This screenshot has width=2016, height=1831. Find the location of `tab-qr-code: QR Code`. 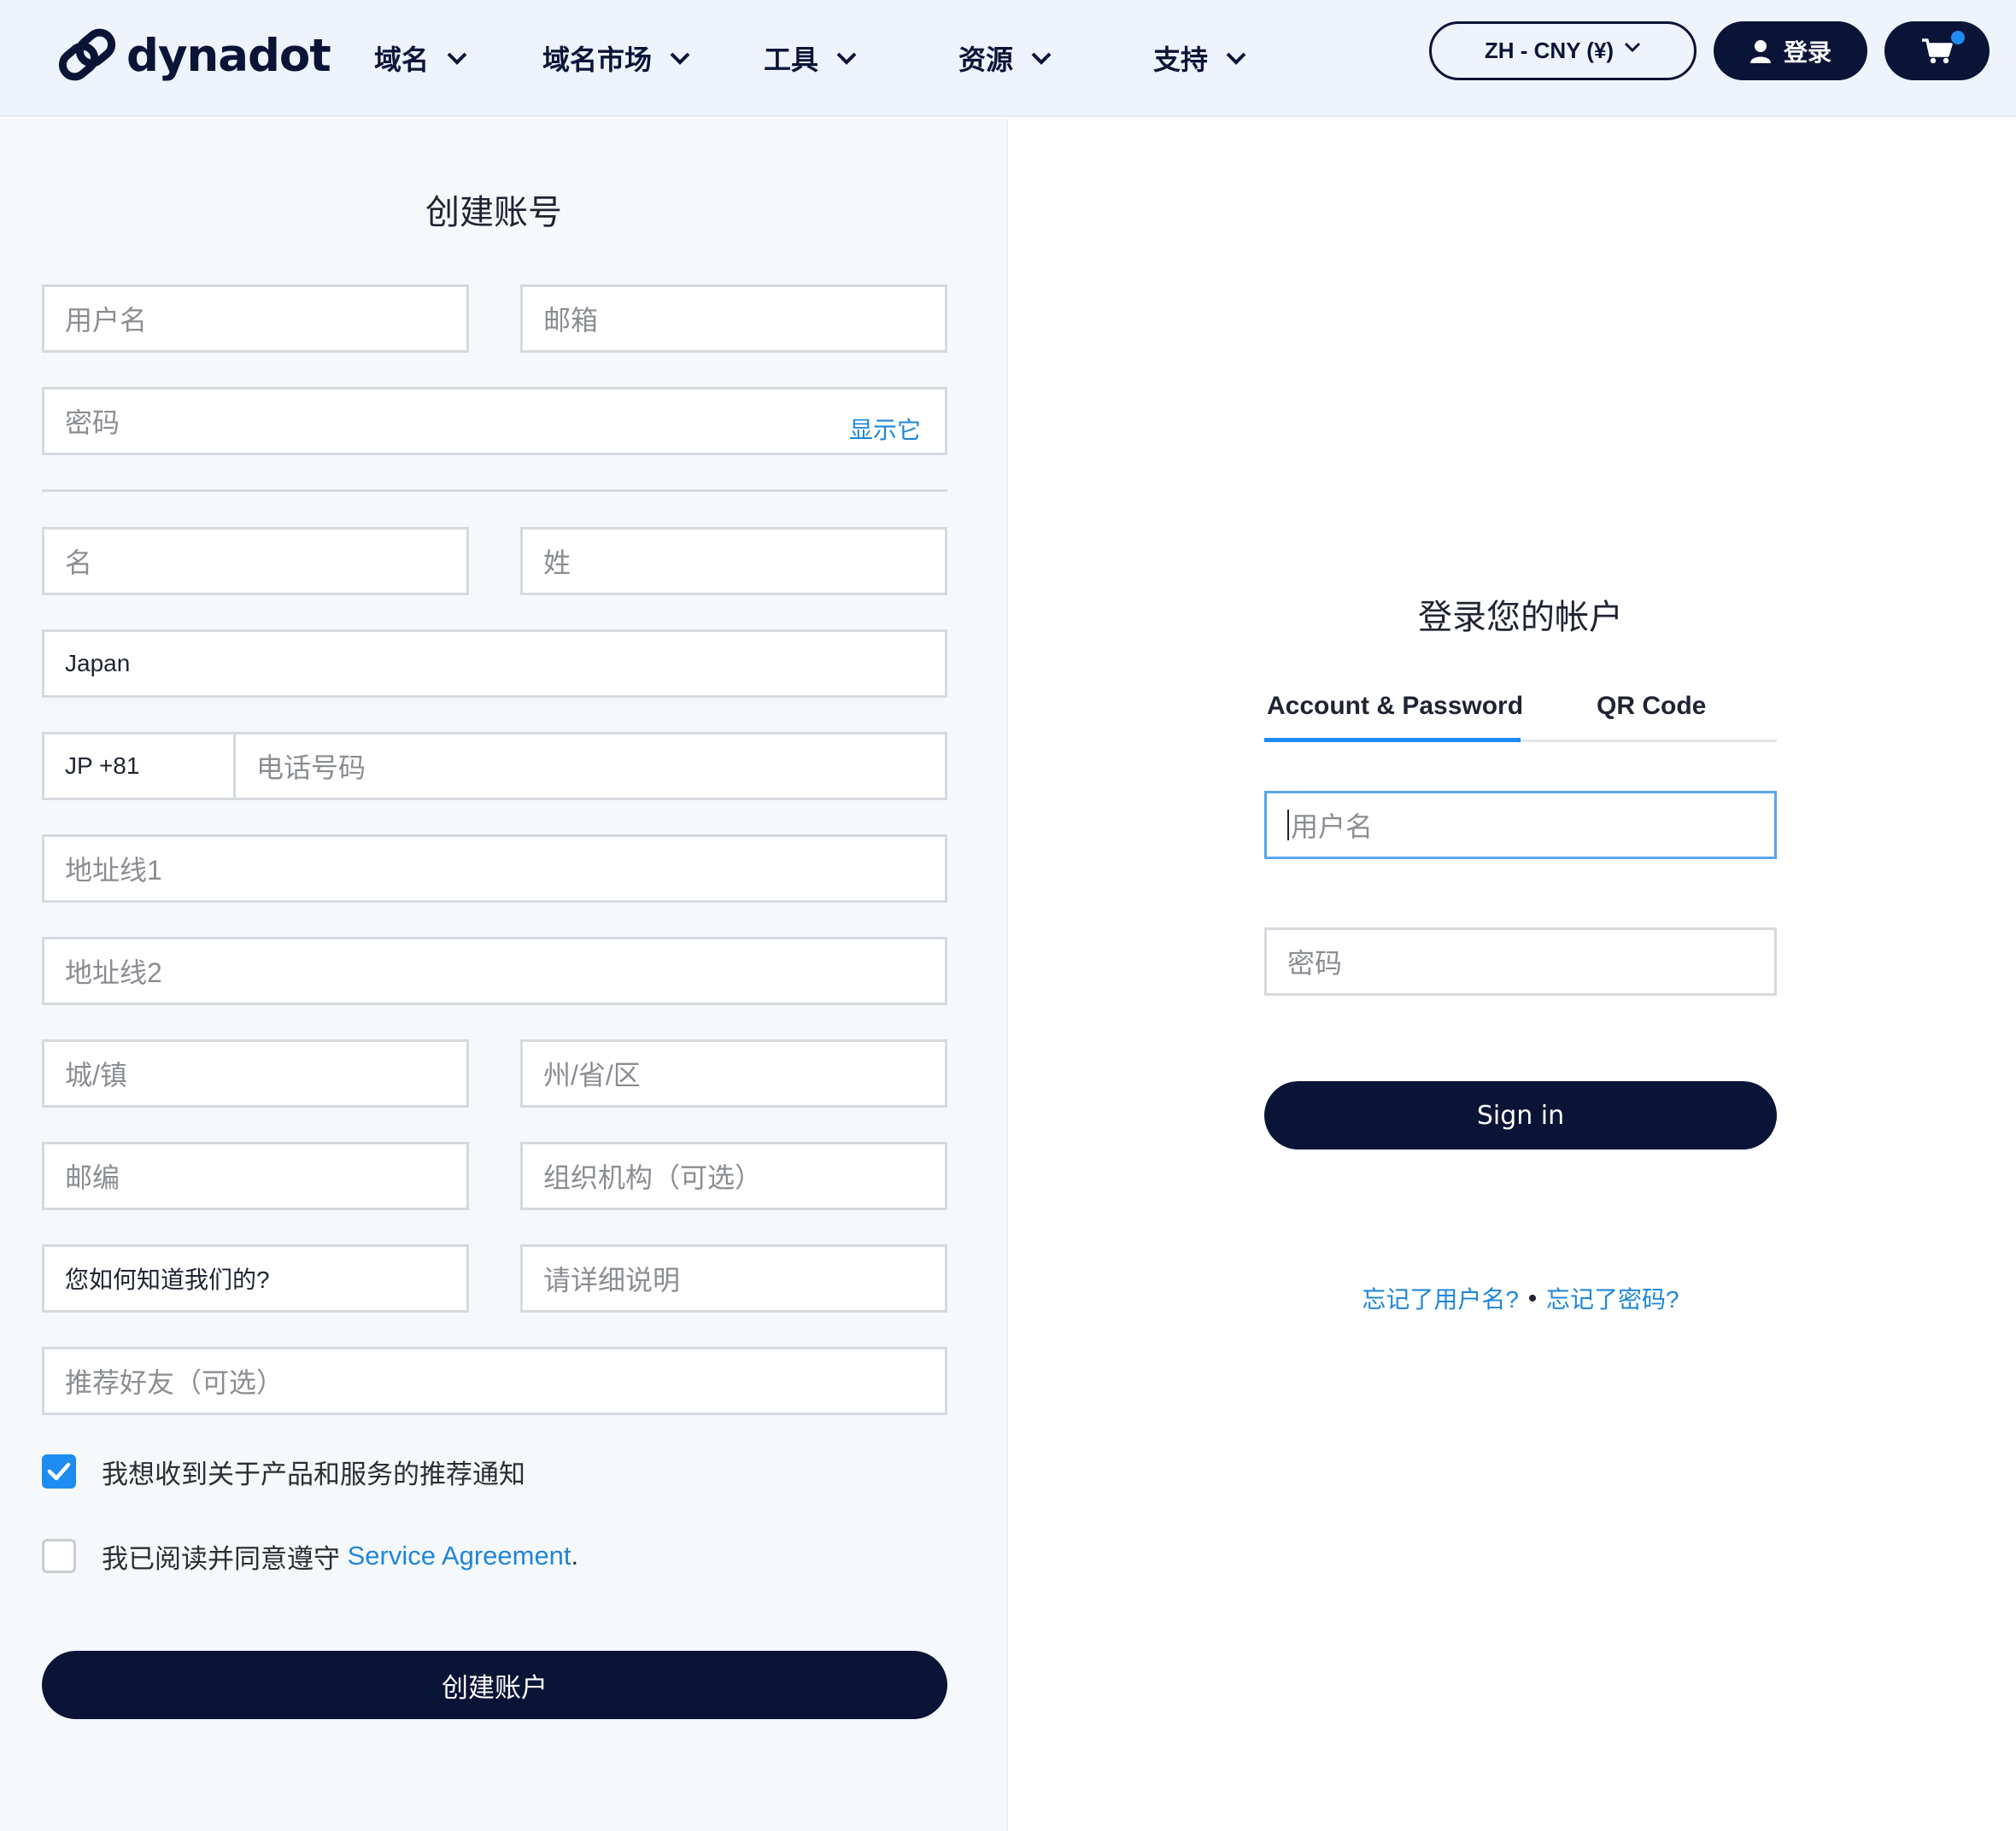

tab-qr-code: QR Code is located at coordinates (1651, 706).